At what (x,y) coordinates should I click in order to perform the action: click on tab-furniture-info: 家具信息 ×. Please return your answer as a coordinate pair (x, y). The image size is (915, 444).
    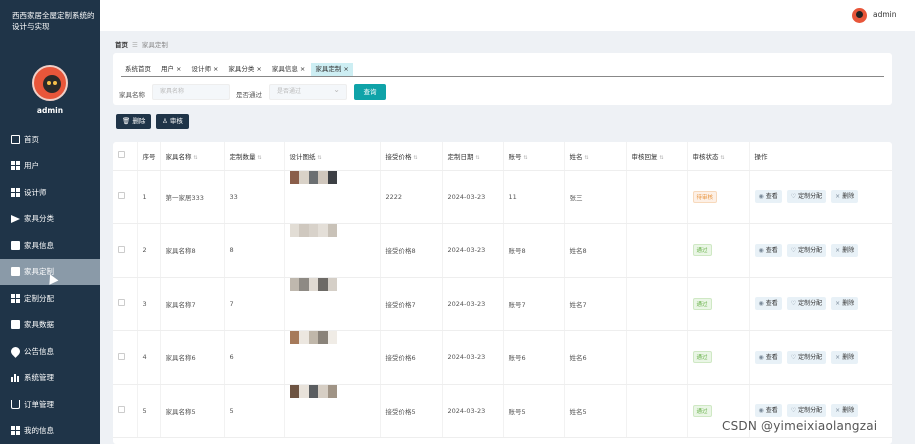
    Looking at the image, I should click on (288, 69).